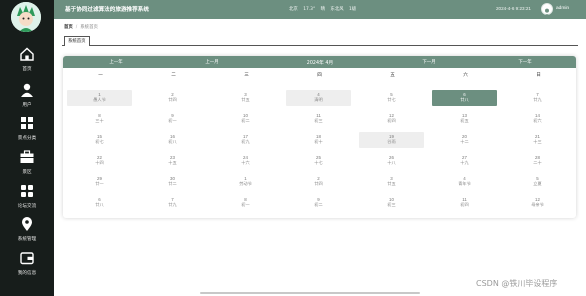 The width and height of the screenshot is (586, 296). What do you see at coordinates (562, 8) in the screenshot?
I see `user-name: admin` at bounding box center [562, 8].